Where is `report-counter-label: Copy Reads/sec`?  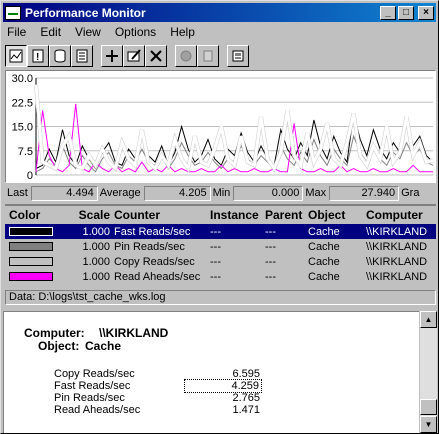 report-counter-label: Copy Reads/sec is located at coordinates (94, 374).